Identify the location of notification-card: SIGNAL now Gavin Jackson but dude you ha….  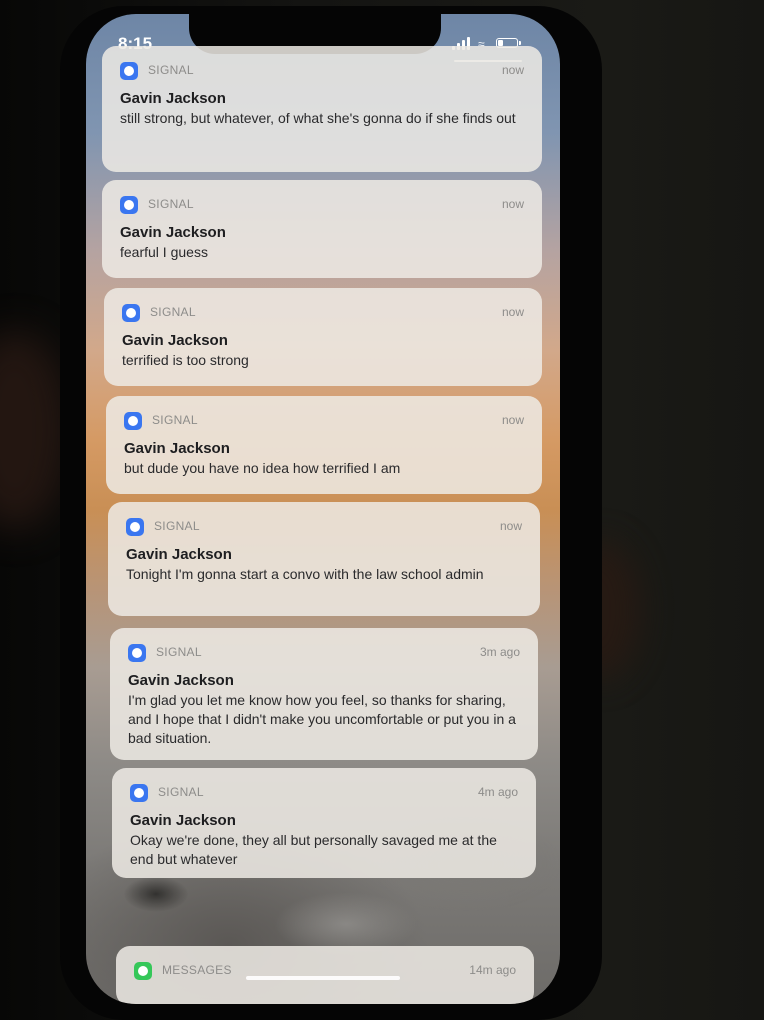
(324, 445).